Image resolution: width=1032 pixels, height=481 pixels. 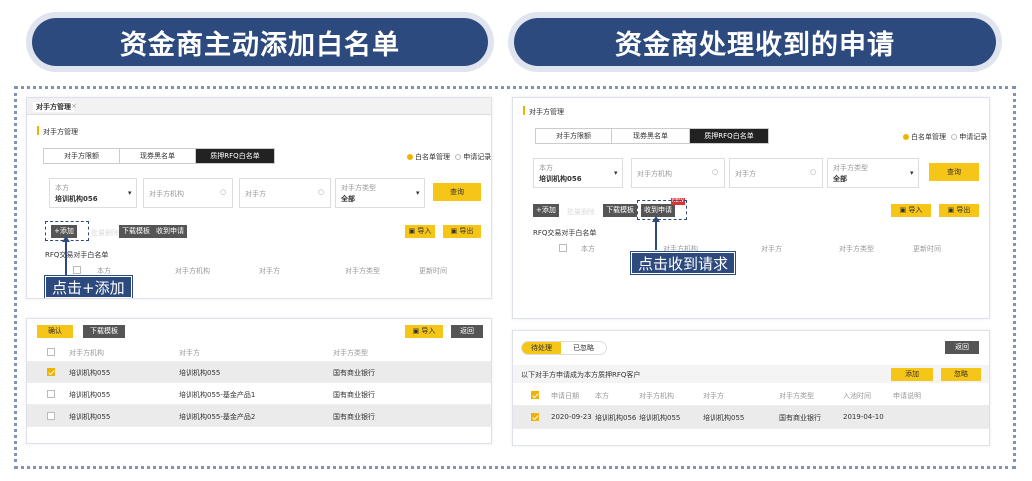 I want to click on col-note: 申请说明, so click(x=907, y=396).